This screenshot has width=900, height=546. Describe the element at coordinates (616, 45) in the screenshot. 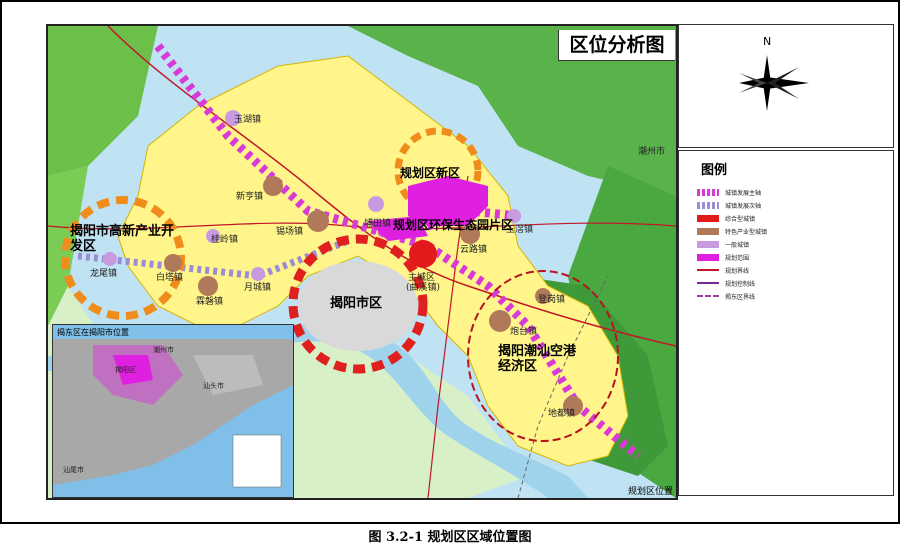

I see `map-title: 区位分析图` at that location.